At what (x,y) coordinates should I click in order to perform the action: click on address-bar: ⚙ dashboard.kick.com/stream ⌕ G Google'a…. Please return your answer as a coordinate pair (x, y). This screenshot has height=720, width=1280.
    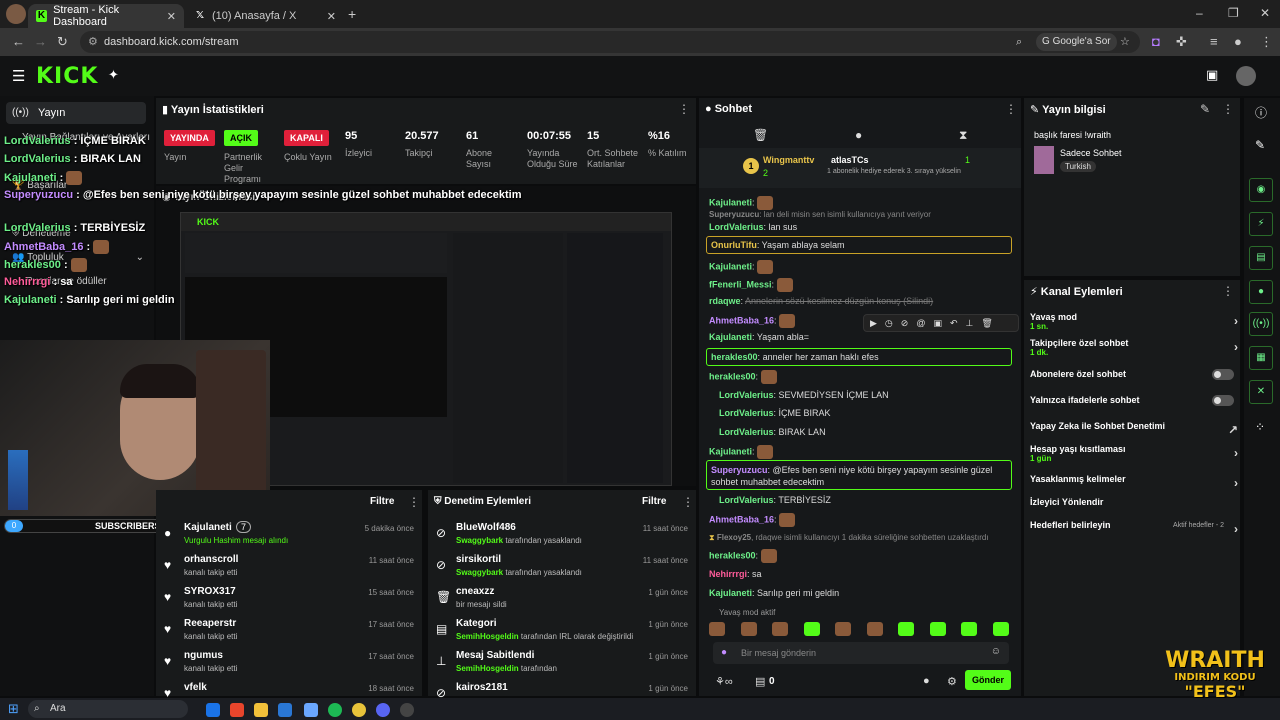
    Looking at the image, I should click on (610, 42).